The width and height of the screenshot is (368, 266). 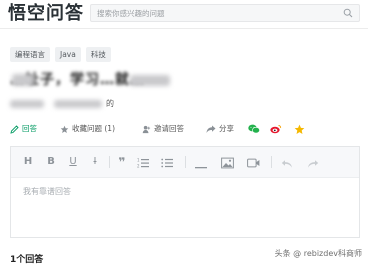 I want to click on wechat-share-button, so click(x=254, y=129).